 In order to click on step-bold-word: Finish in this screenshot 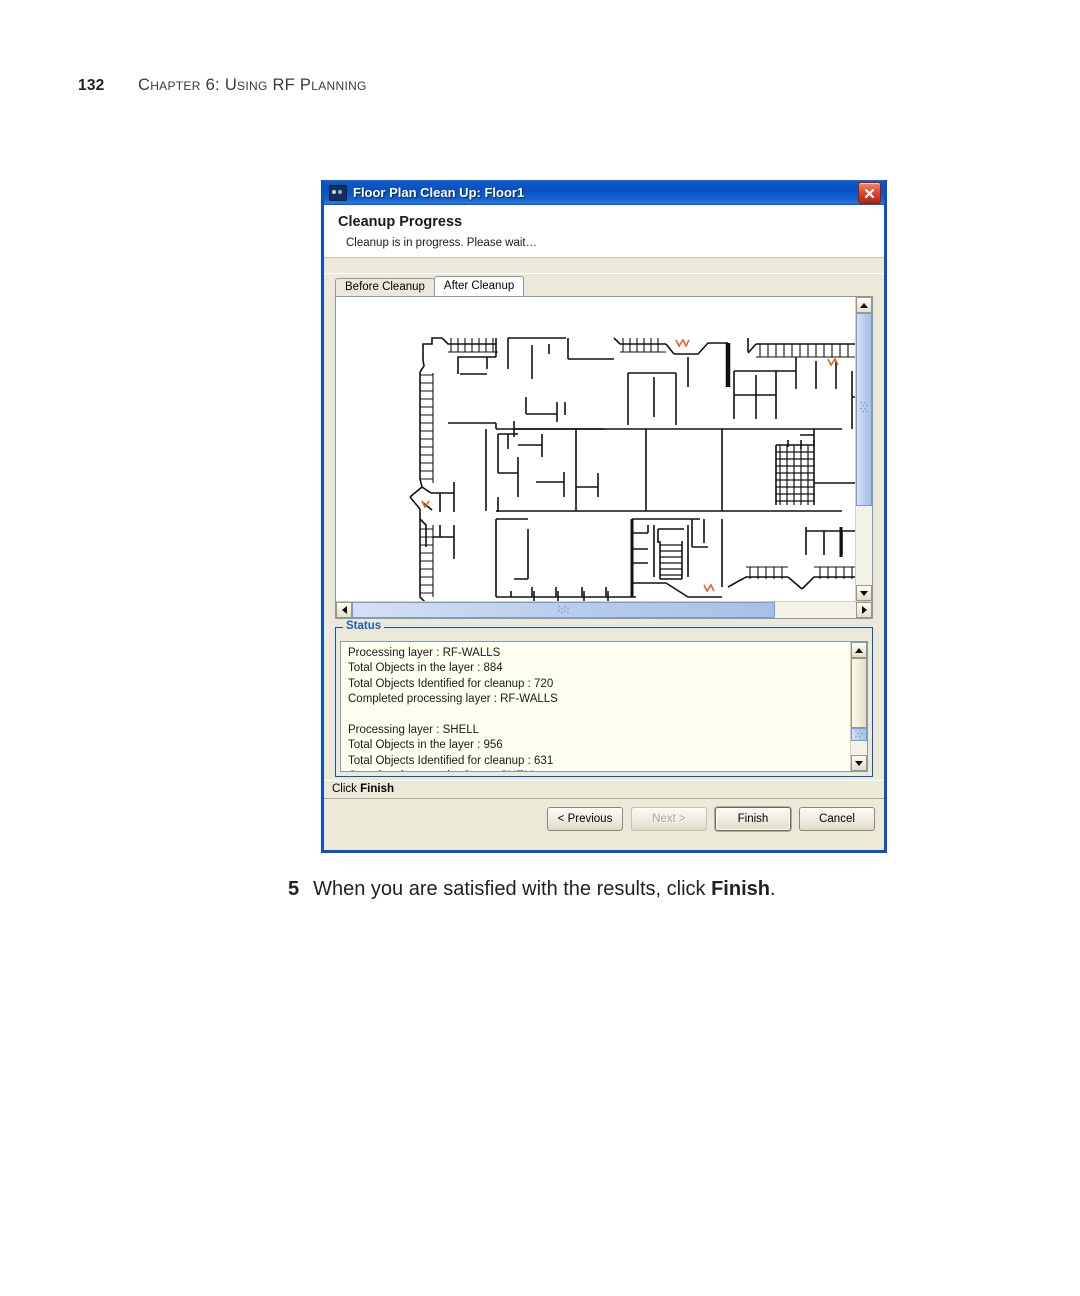, I will do `click(740, 889)`.